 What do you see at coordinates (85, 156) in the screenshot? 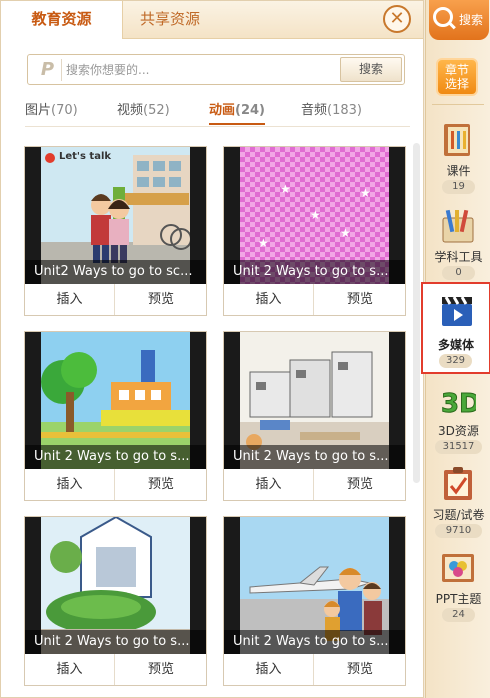
I see `thumbnail-banner: Let's talk` at bounding box center [85, 156].